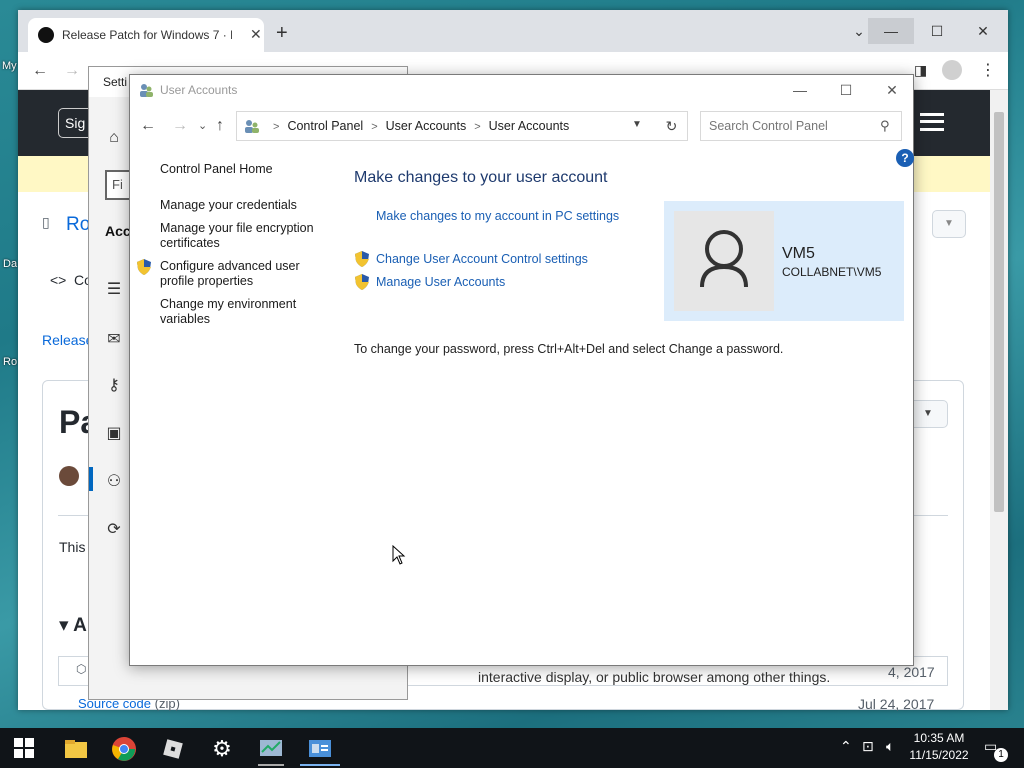 This screenshot has width=1024, height=768. I want to click on browser-tab: Release Patch for Windows 7 · Ro ✕, so click(146, 35).